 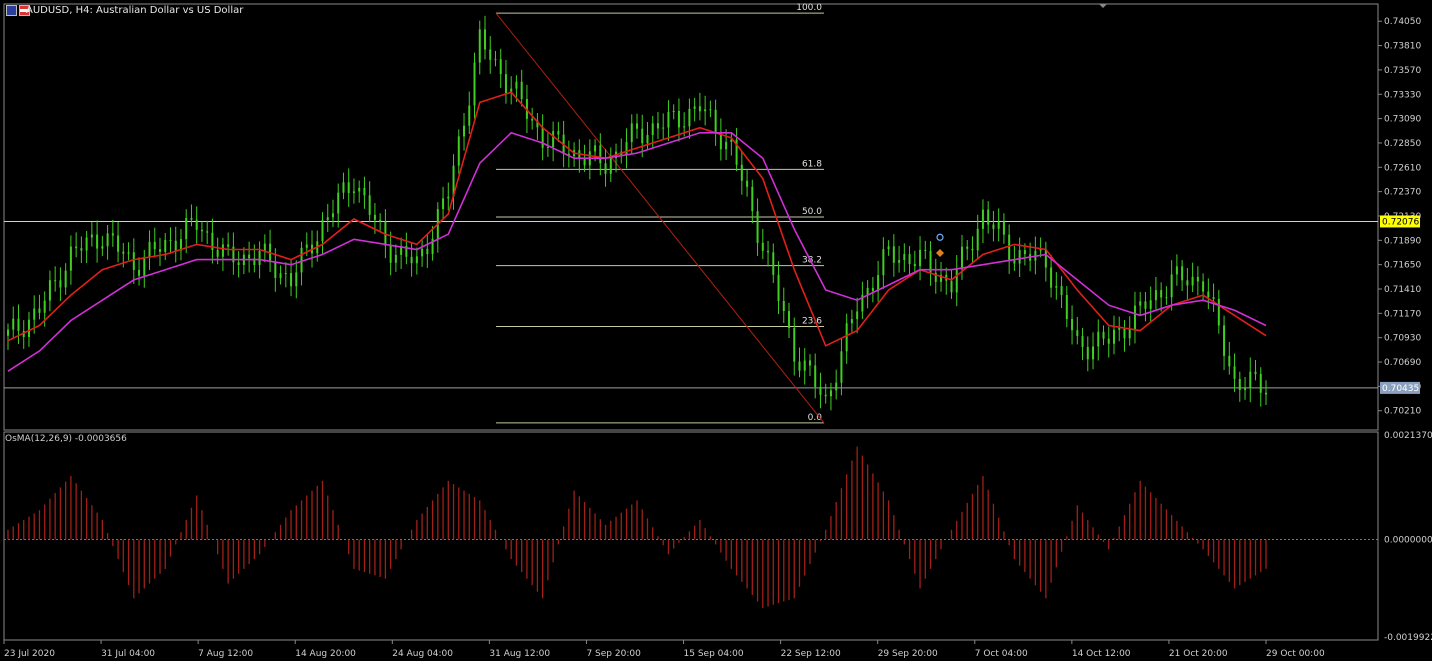 I want to click on price-tick-label: 0.71650, so click(x=1402, y=266).